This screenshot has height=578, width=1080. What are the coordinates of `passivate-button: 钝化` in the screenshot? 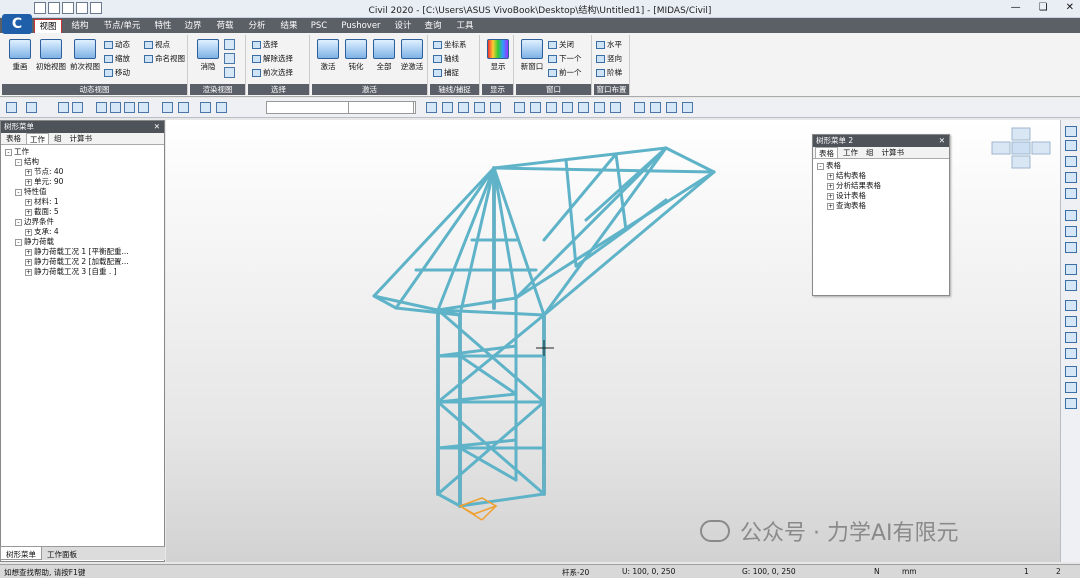 It's located at (356, 55).